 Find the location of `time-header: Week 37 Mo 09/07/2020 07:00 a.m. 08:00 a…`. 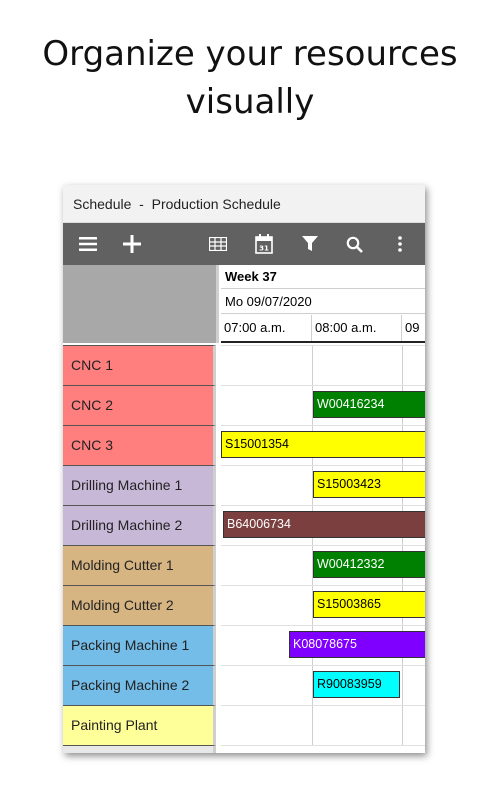

time-header: Week 37 Mo 09/07/2020 07:00 a.m. 08:00 a… is located at coordinates (323, 304).